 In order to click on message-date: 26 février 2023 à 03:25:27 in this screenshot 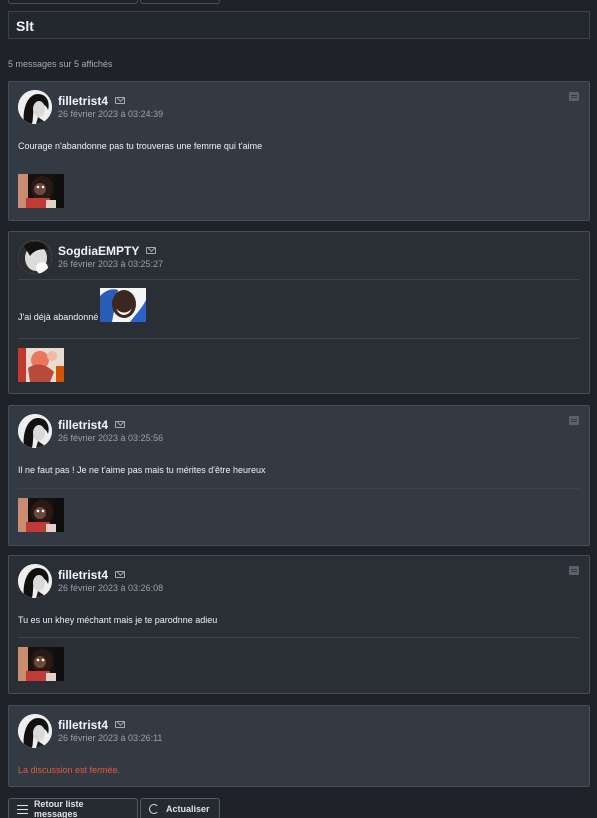, I will do `click(110, 264)`.